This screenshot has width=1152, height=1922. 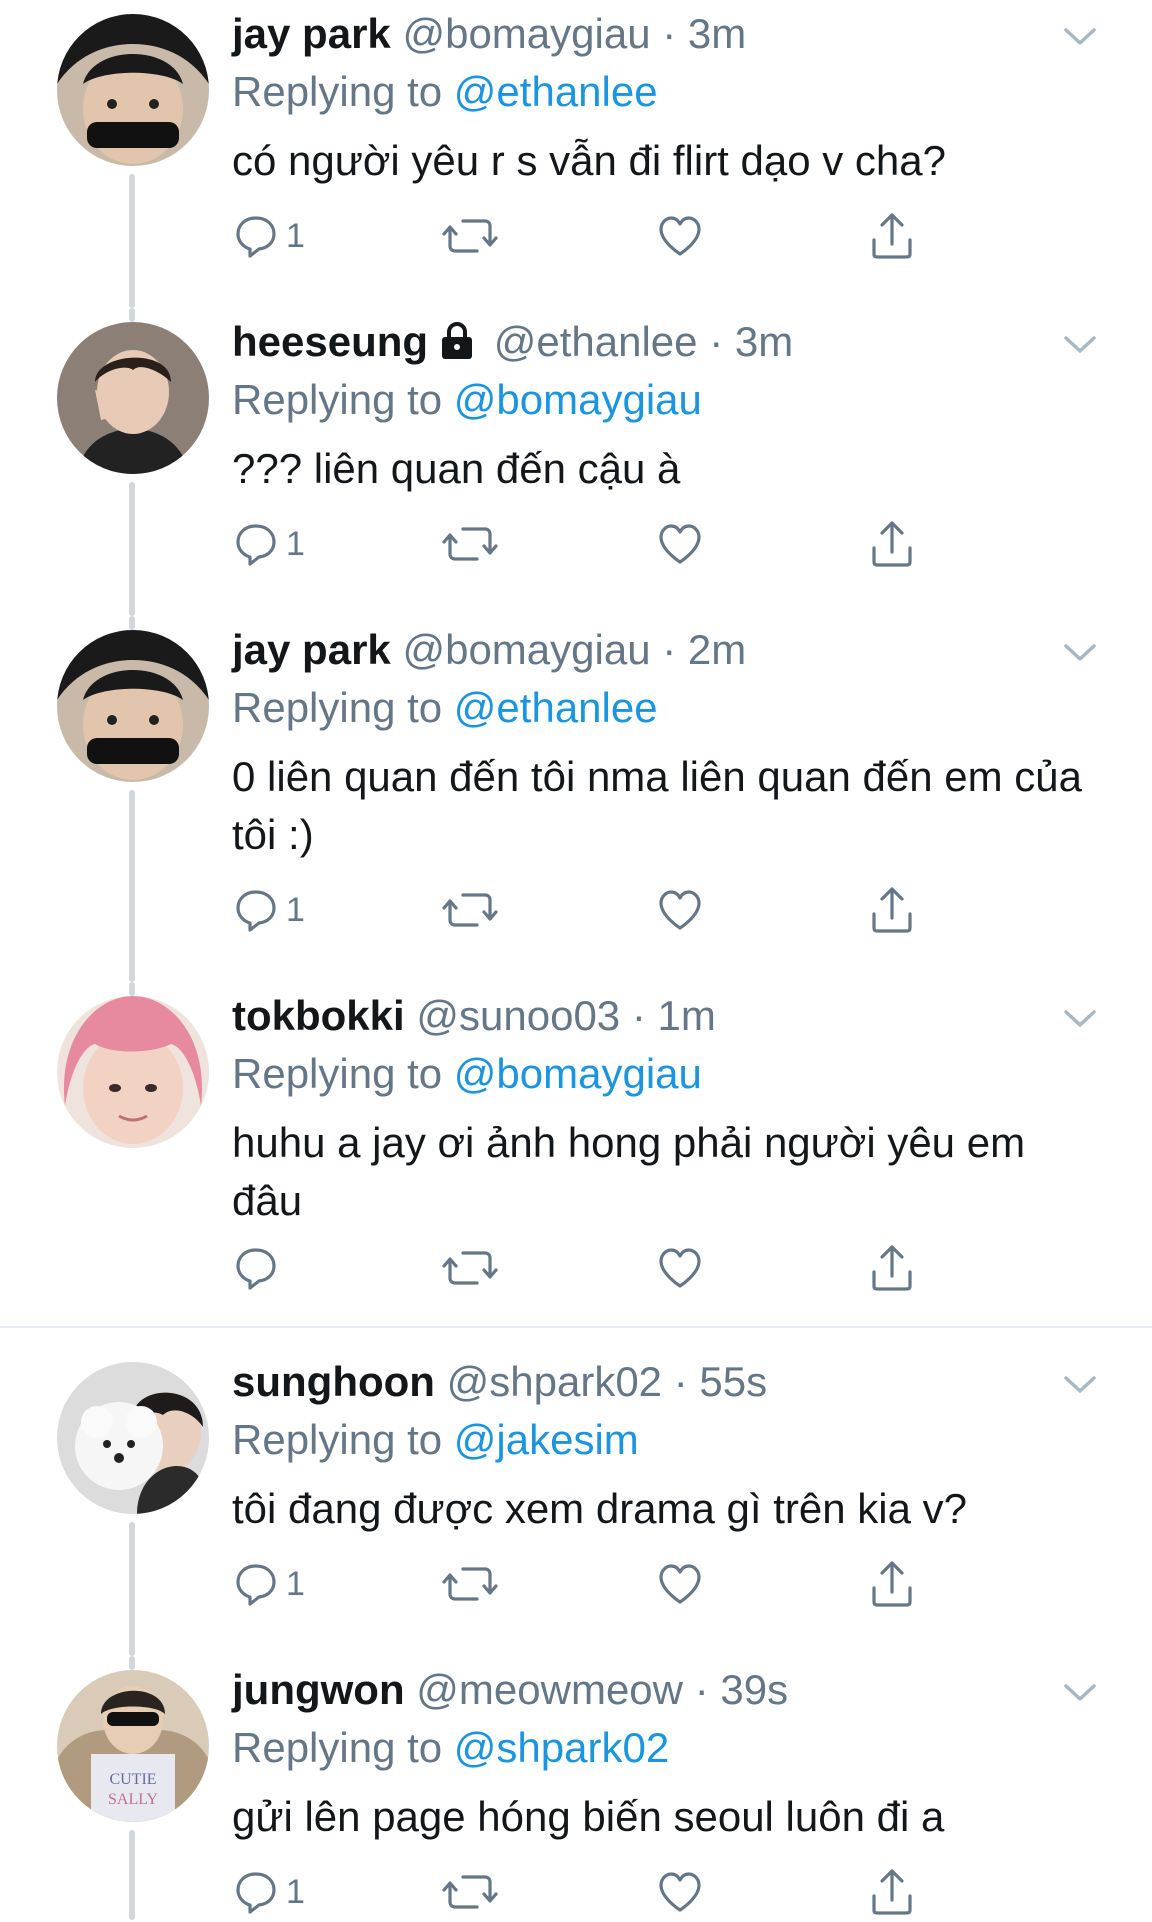 I want to click on mention-link: @jakesim, so click(x=546, y=1439).